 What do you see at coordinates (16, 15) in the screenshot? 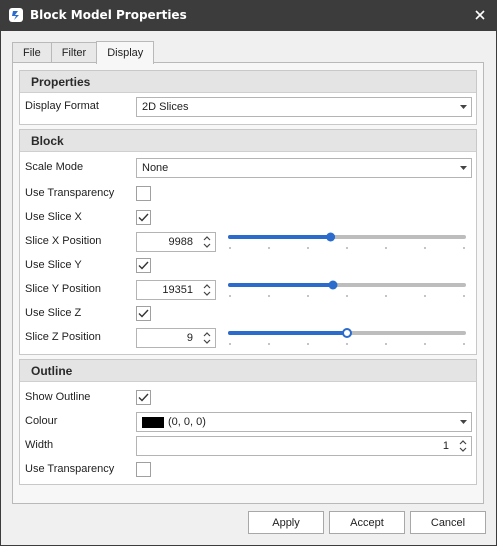
I see `app-logo-icon` at bounding box center [16, 15].